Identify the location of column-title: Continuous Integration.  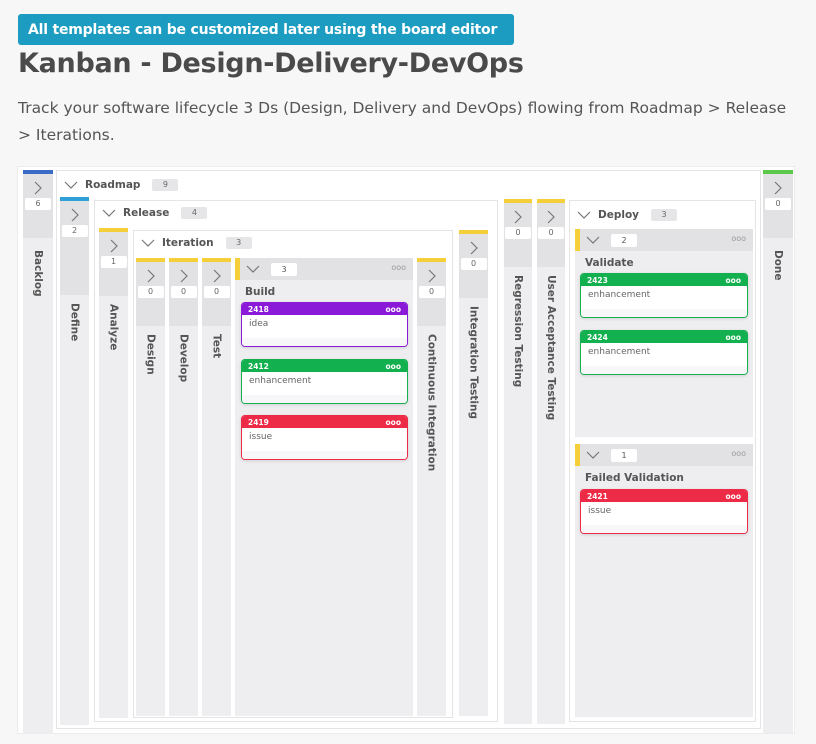
(431, 403).